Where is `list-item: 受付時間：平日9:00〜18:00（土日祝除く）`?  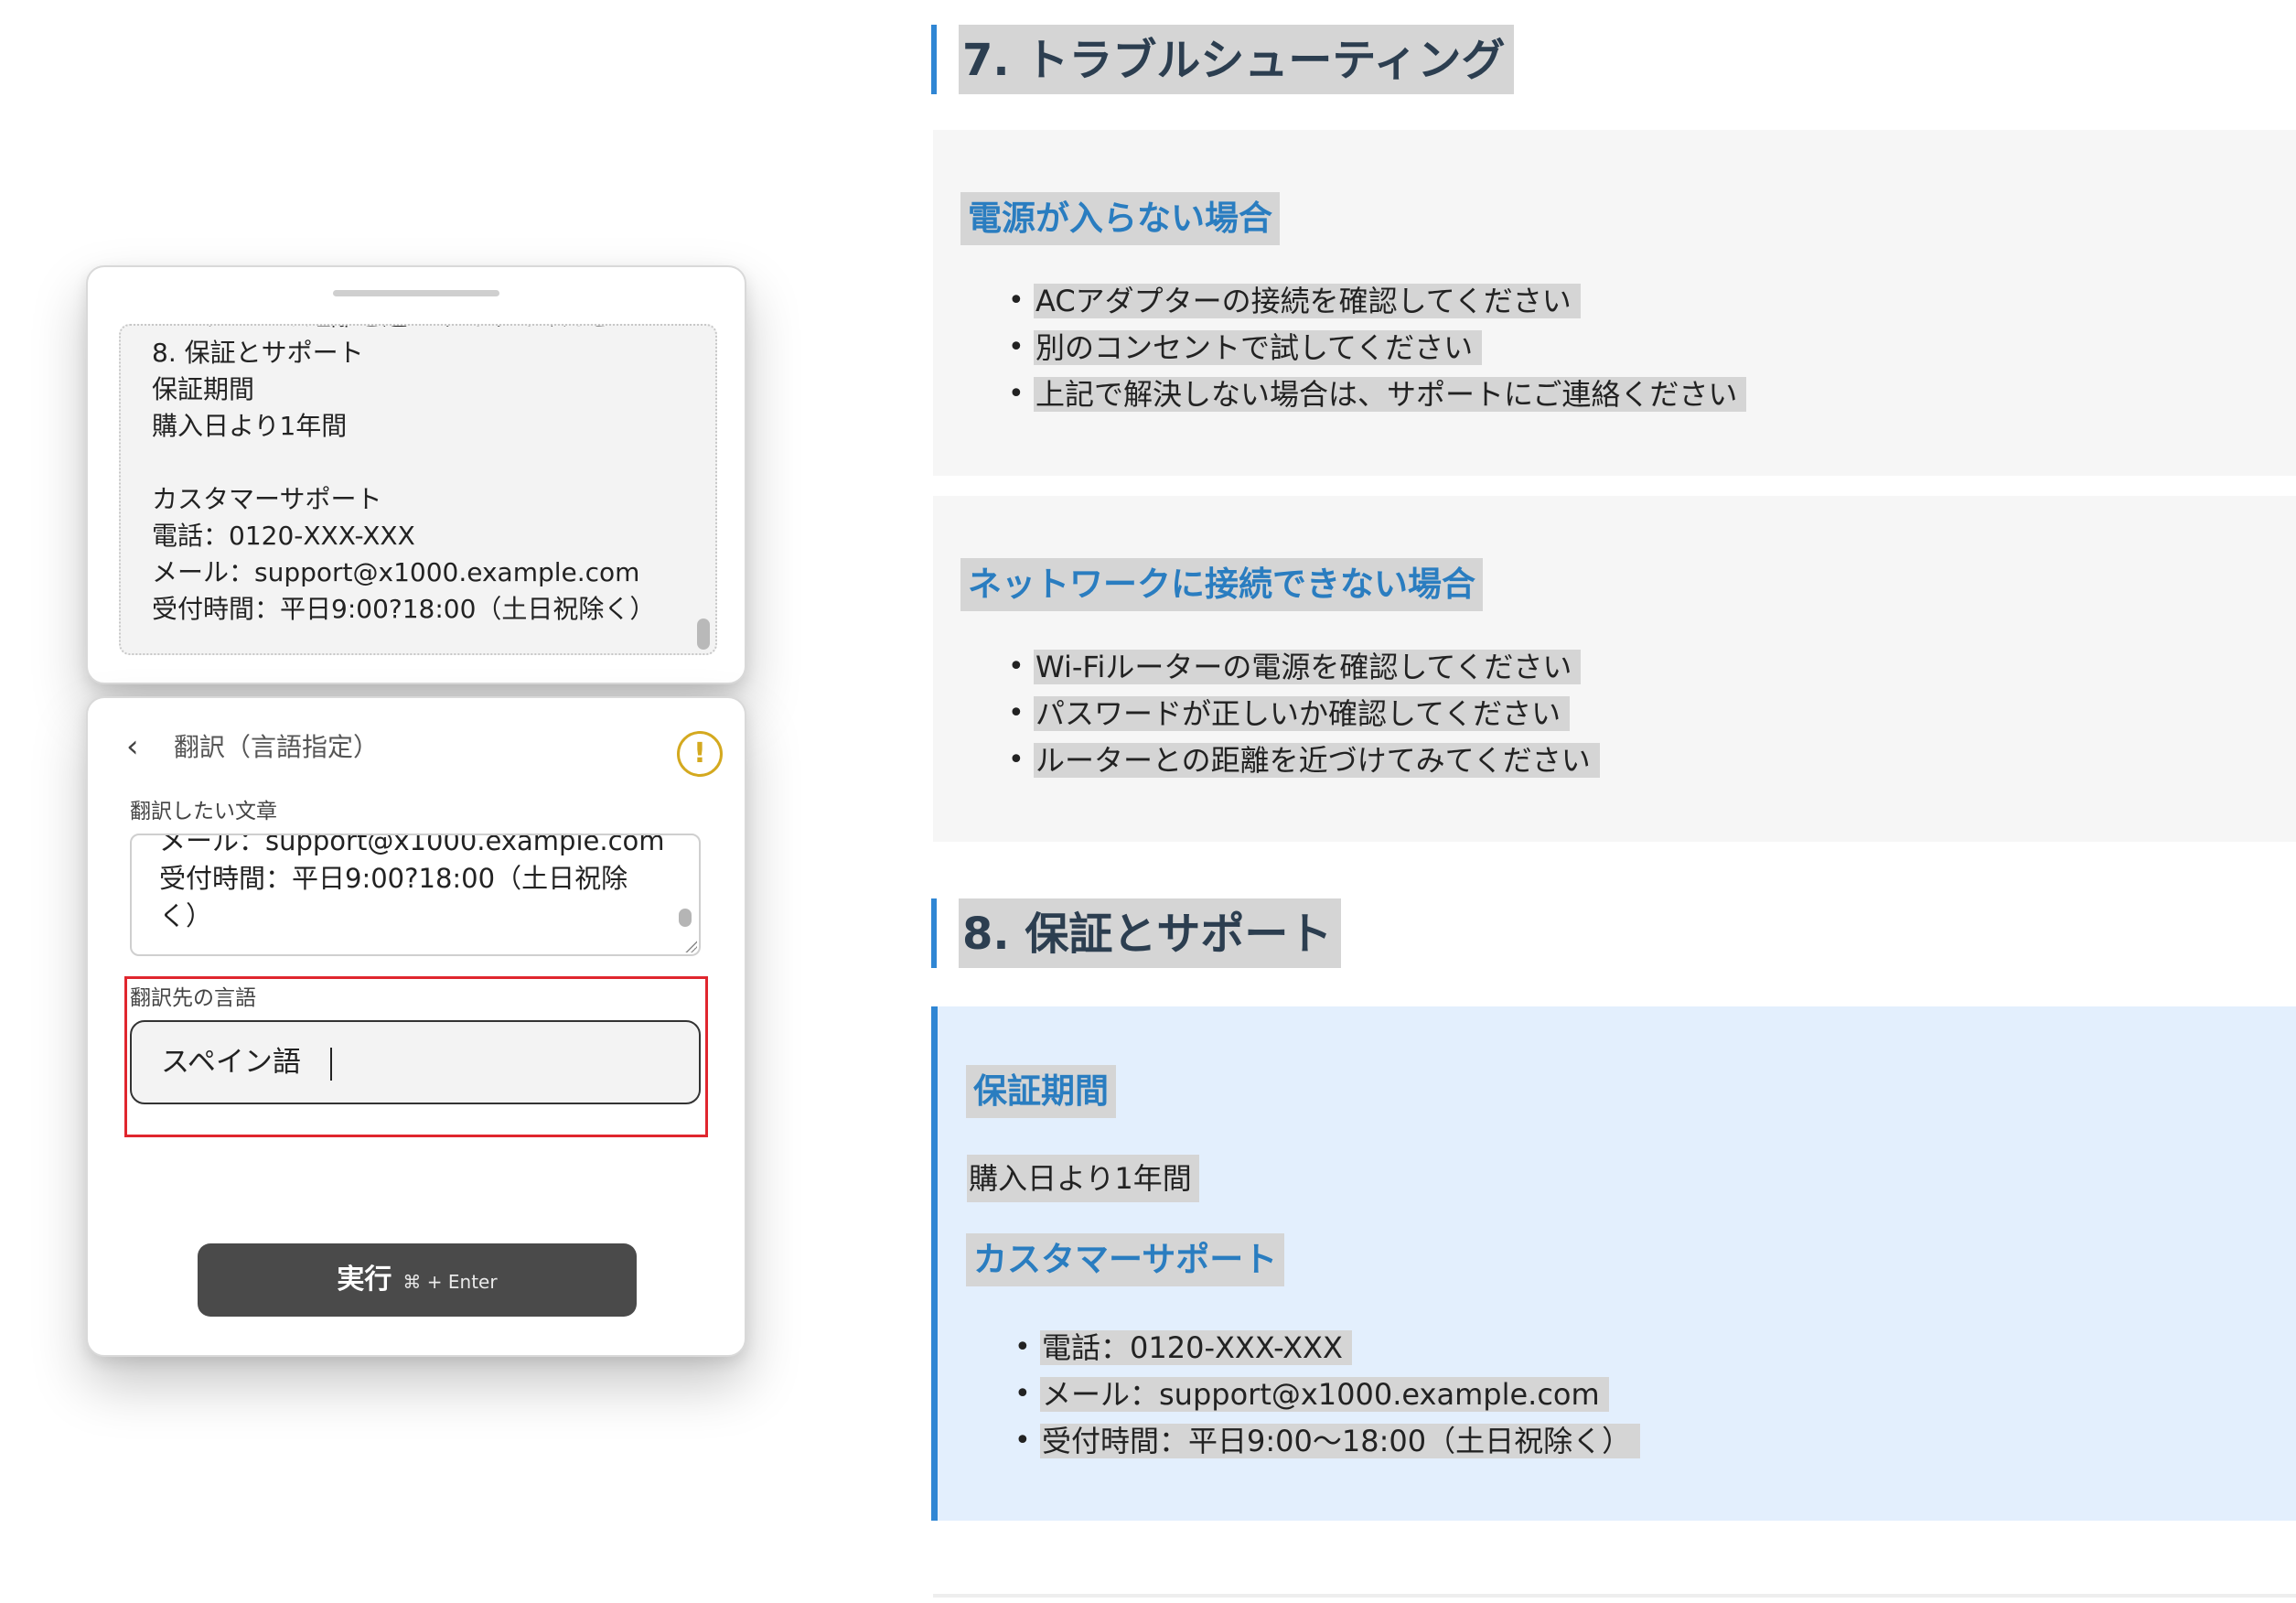
list-item: 受付時間：平日9:00〜18:00（土日祝除く） is located at coordinates (1327, 1441).